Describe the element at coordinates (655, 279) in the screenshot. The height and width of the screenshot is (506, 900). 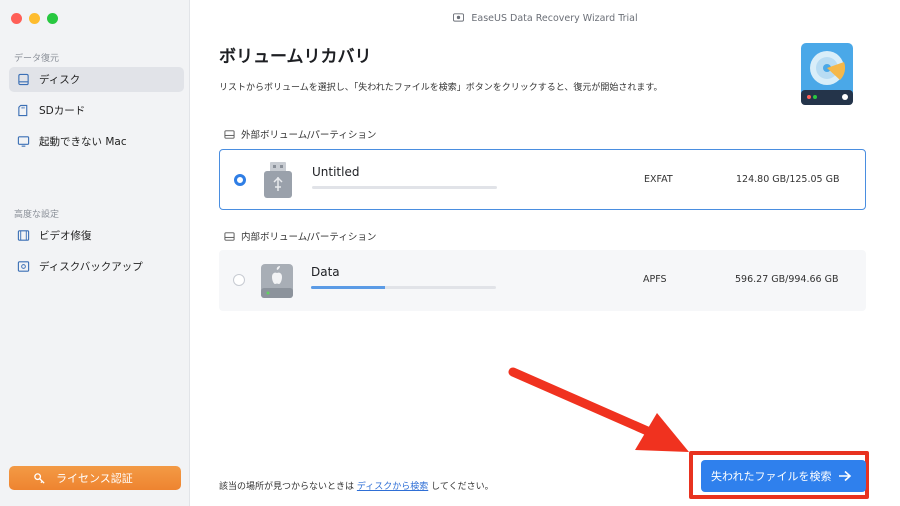
I see `volume-filesystem: APFS` at that location.